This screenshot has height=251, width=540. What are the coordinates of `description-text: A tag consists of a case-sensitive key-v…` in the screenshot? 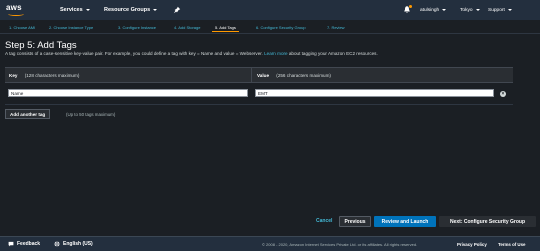 It's located at (134, 53).